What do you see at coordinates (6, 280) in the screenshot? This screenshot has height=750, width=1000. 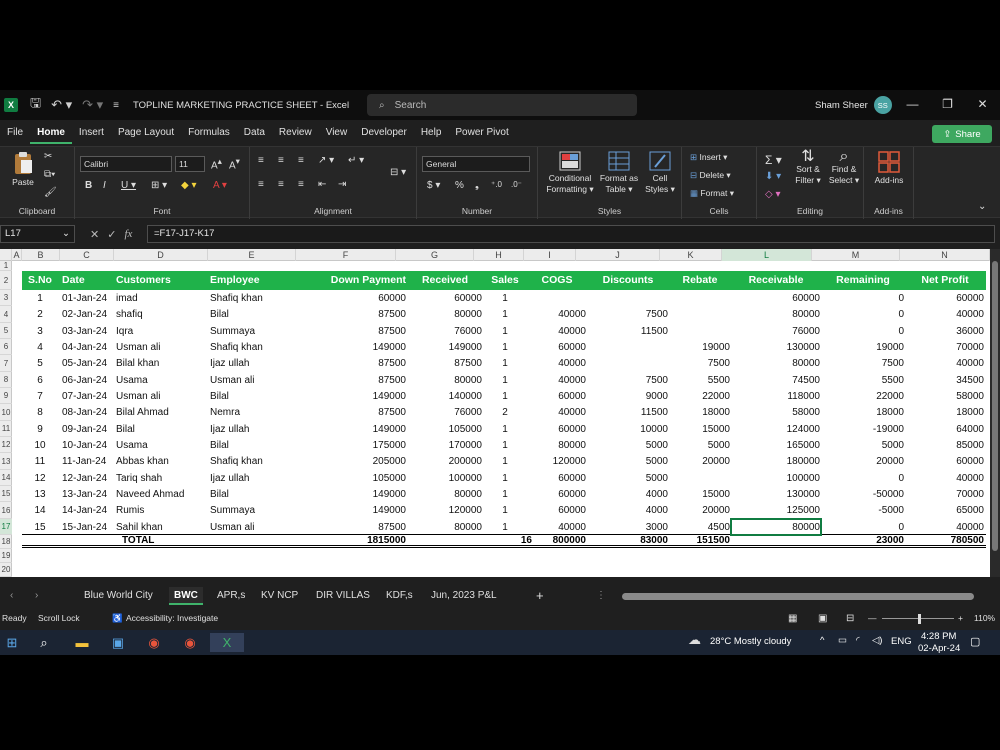 I see `row-header: 2` at bounding box center [6, 280].